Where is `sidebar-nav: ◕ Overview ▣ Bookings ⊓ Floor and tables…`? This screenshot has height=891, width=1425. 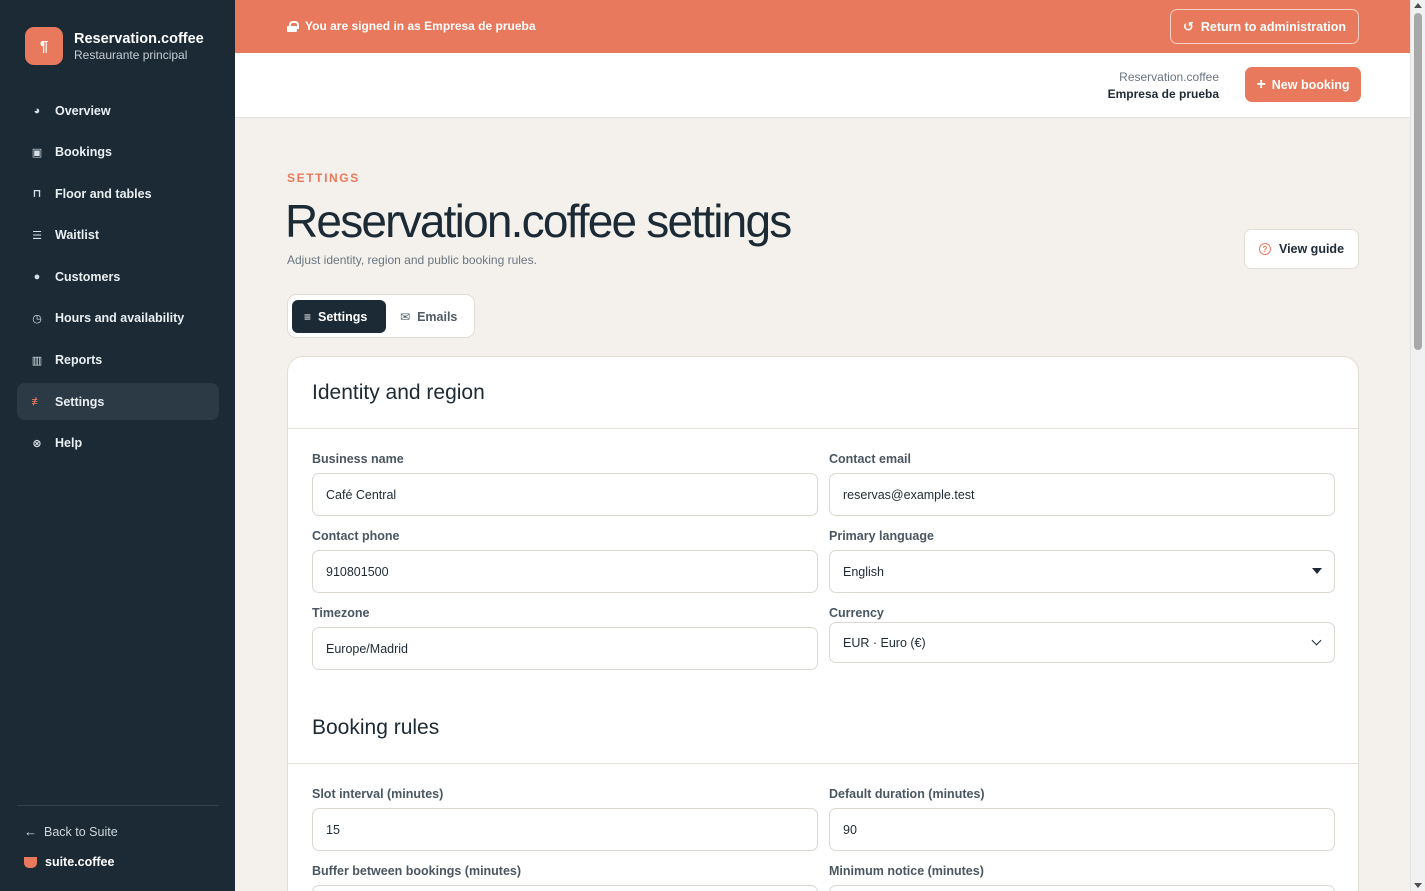
sidebar-nav: ◕ Overview ▣ Bookings ⊓ Floor and tables… is located at coordinates (118, 279).